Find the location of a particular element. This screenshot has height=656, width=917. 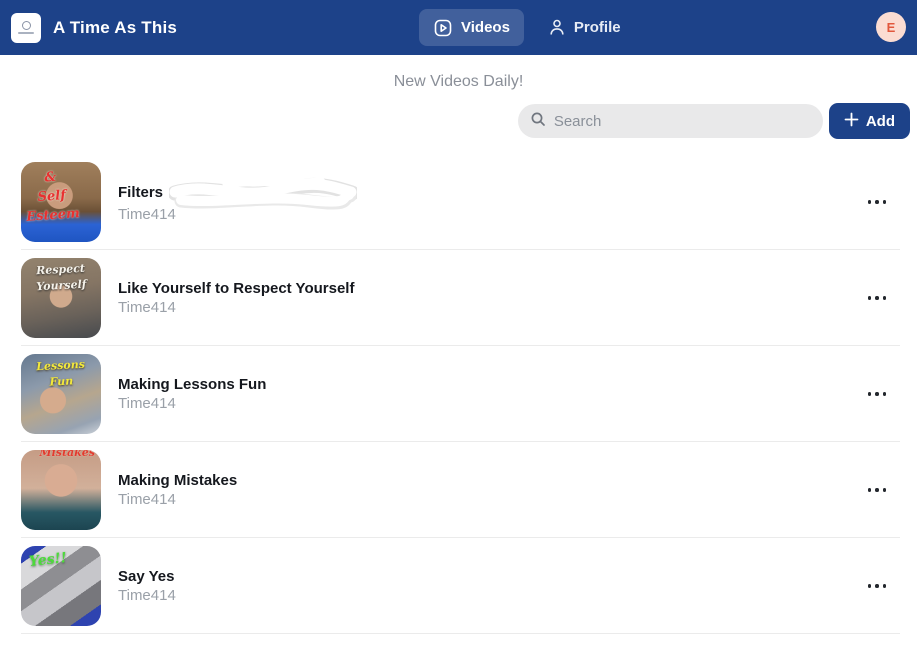

toolbar: Add is located at coordinates (458, 121).